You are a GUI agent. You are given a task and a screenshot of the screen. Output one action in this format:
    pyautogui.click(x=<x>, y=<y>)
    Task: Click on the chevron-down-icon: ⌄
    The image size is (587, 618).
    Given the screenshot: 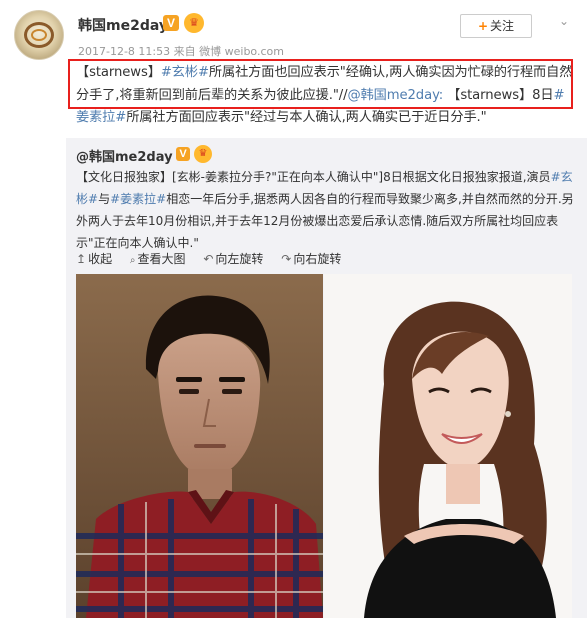 What is the action you would take?
    pyautogui.click(x=564, y=21)
    